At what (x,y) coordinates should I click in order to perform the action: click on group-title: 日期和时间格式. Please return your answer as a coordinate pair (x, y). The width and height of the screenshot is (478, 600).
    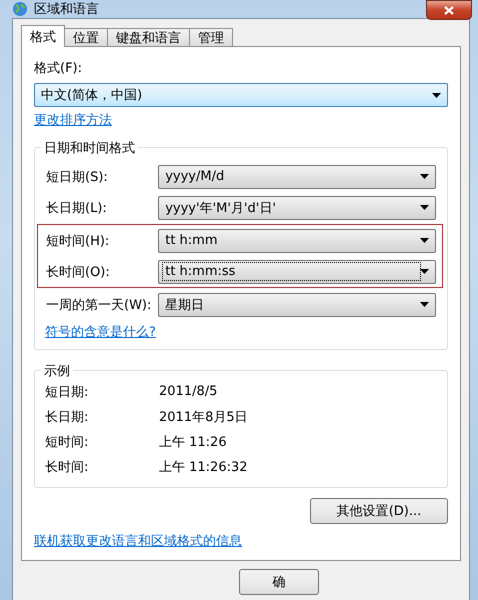
    Looking at the image, I should click on (89, 148).